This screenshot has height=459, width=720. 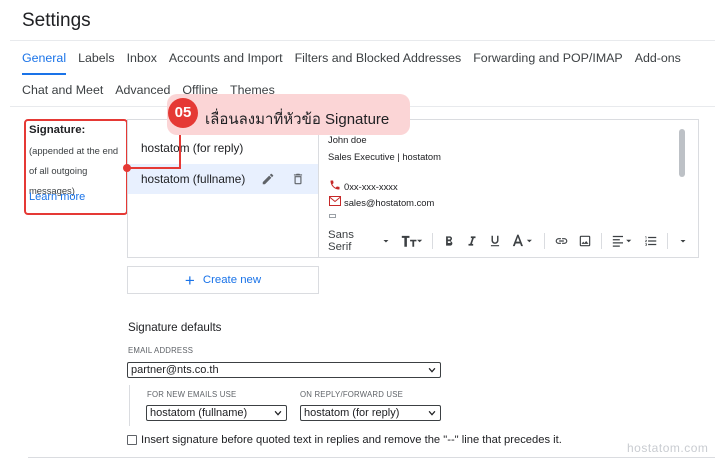 I want to click on editor-toolbar: Sans Serif, so click(x=509, y=240).